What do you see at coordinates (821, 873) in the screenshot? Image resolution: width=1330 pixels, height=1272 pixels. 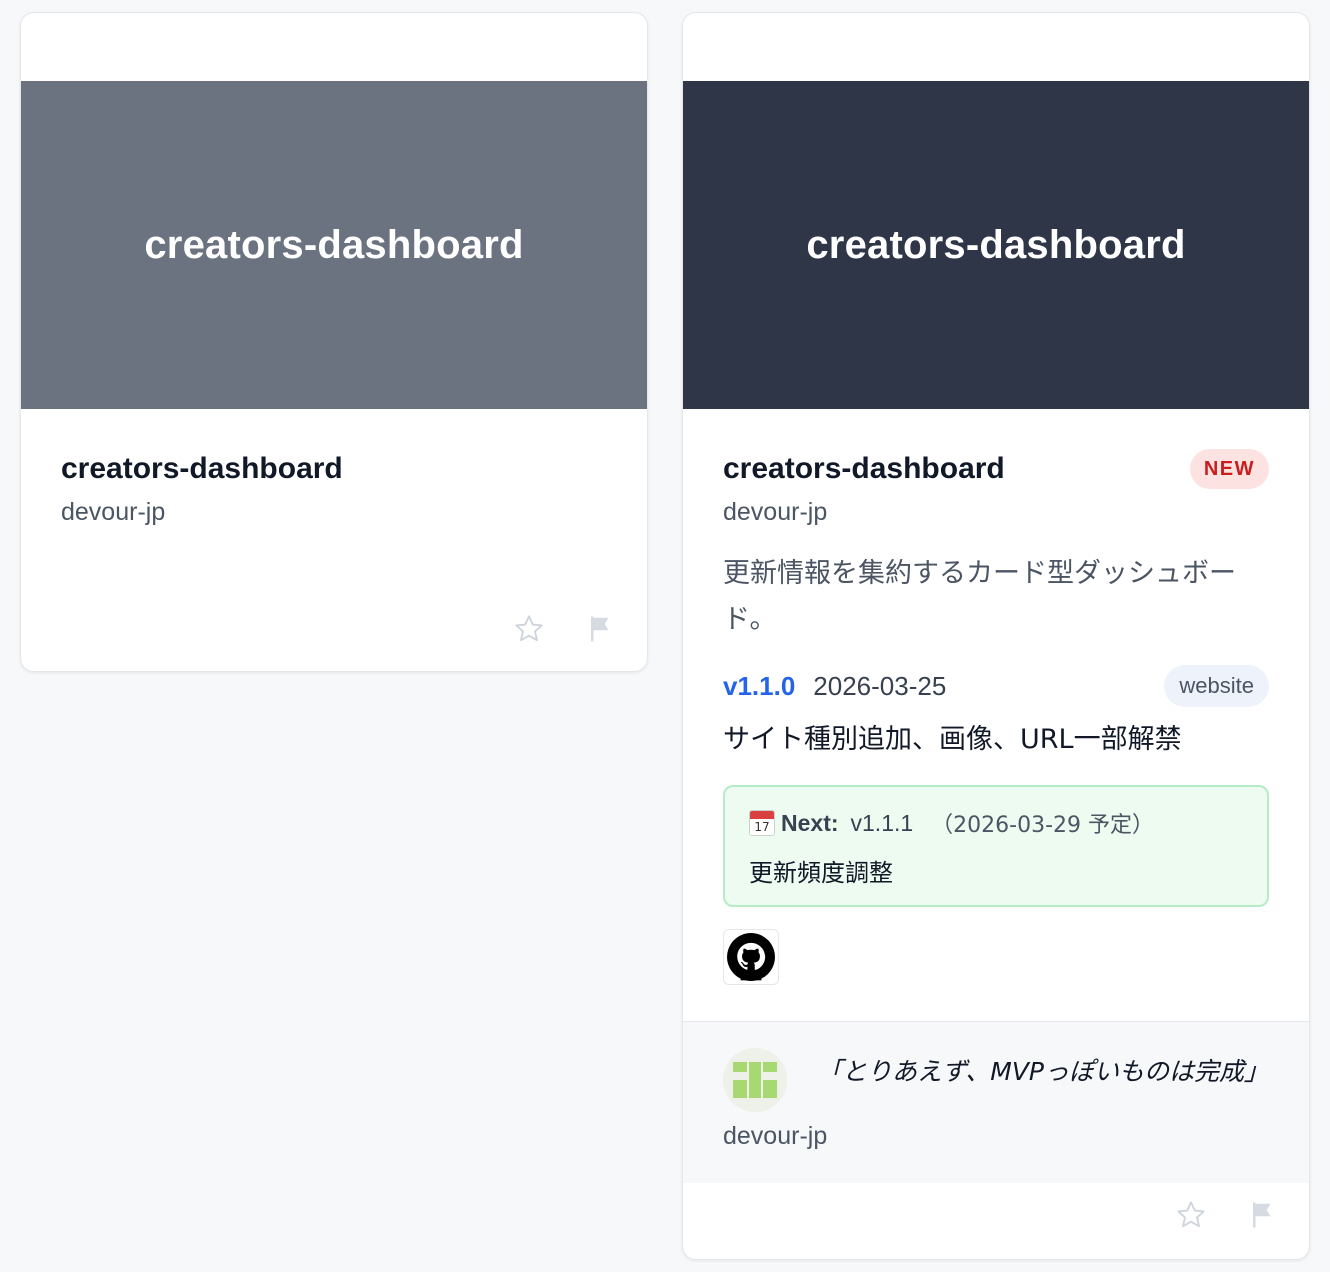 I see `next-note: 更新頻度調整` at bounding box center [821, 873].